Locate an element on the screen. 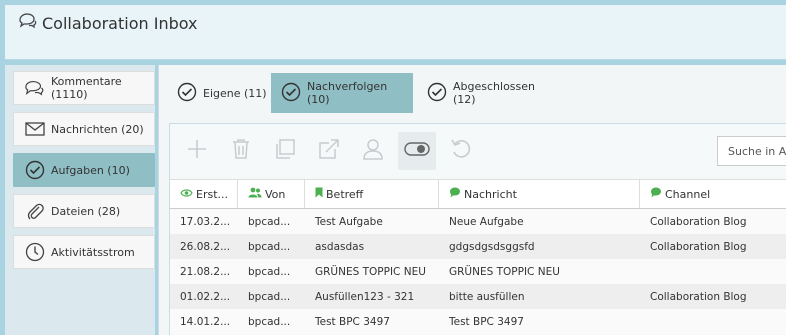 This screenshot has width=786, height=335. cell-nachricht: gdgsdgsdsggsfd is located at coordinates (492, 246).